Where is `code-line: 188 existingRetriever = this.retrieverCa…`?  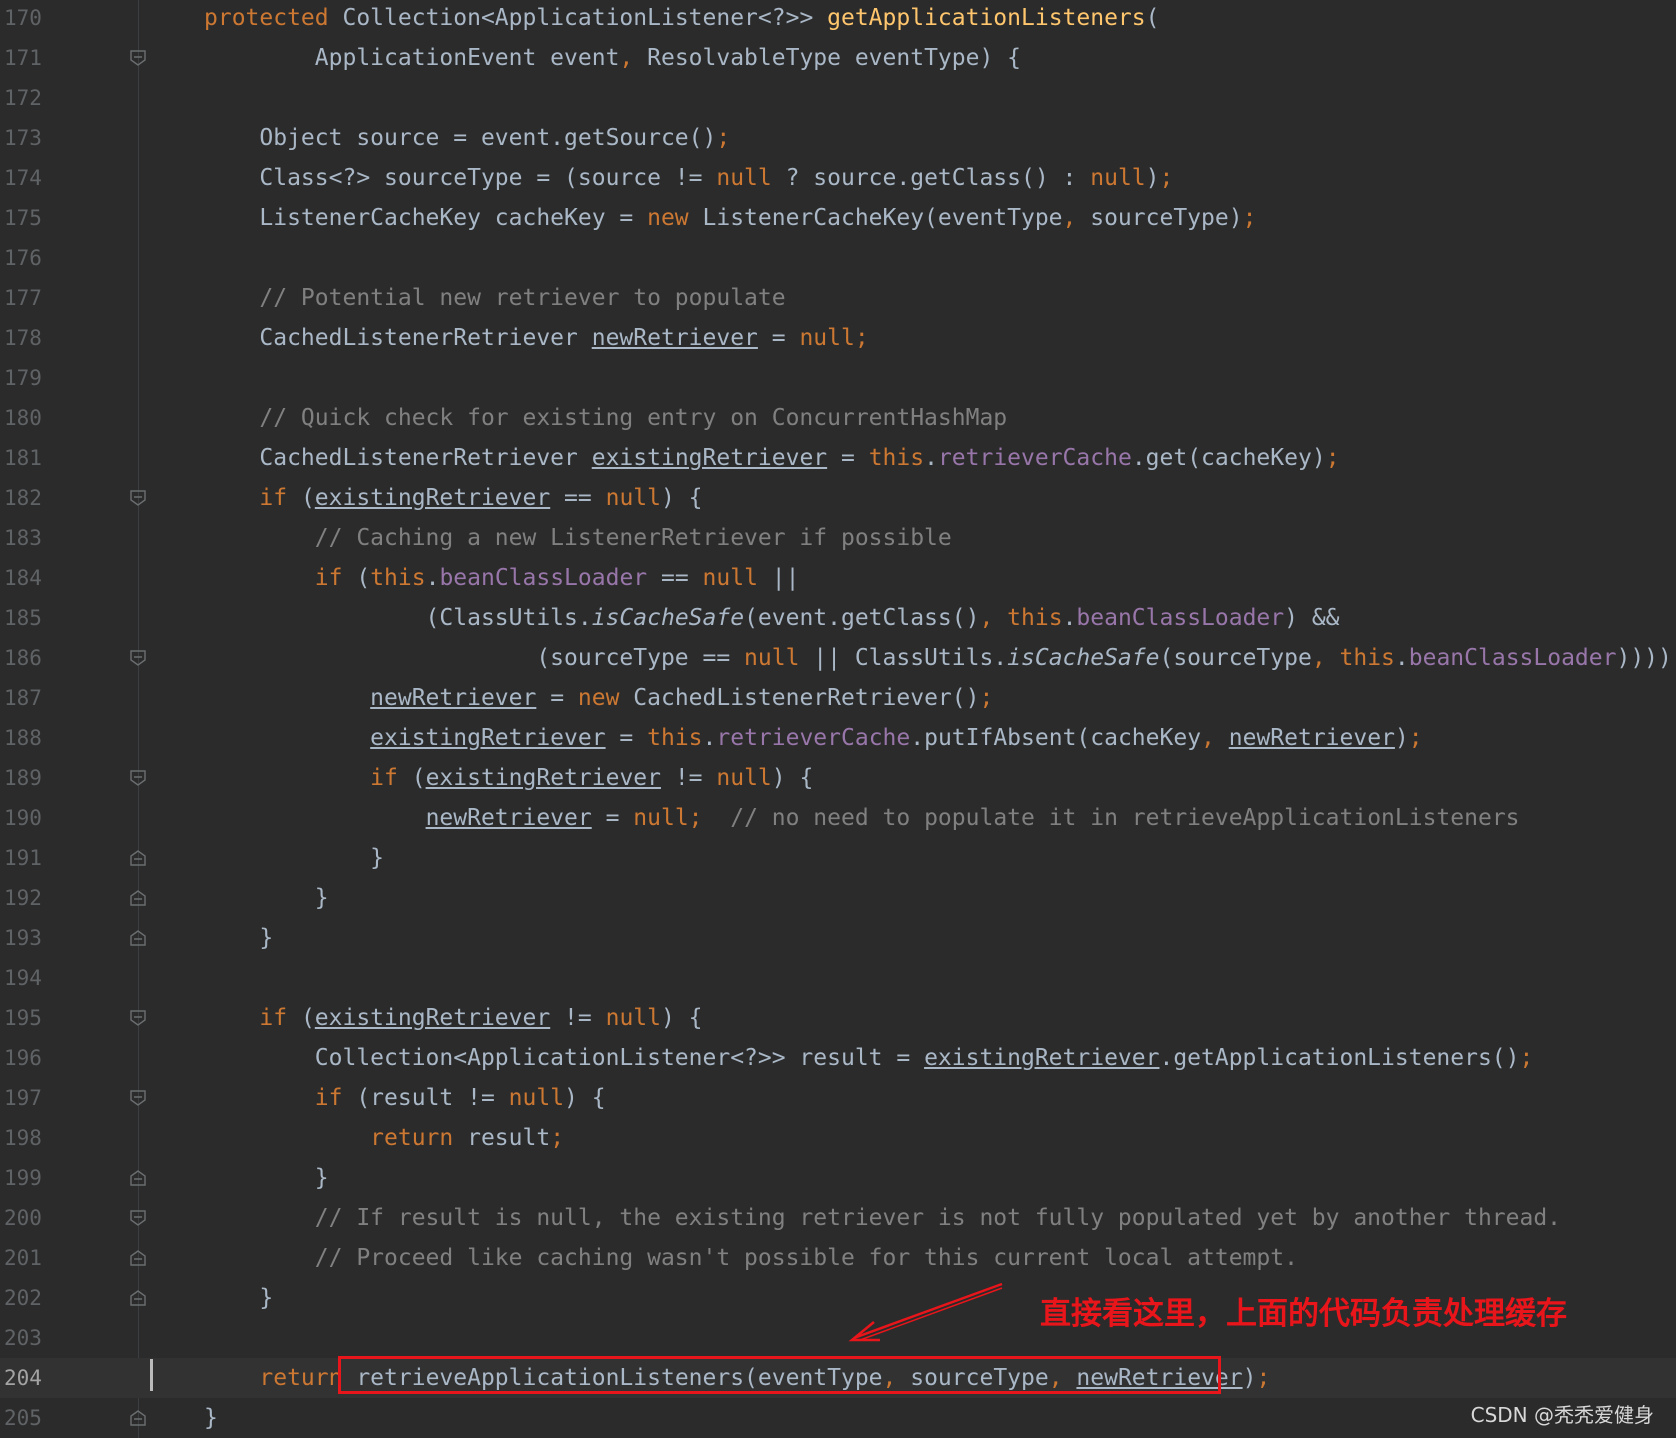 code-line: 188 existingRetriever = this.retrieverCa… is located at coordinates (838, 738).